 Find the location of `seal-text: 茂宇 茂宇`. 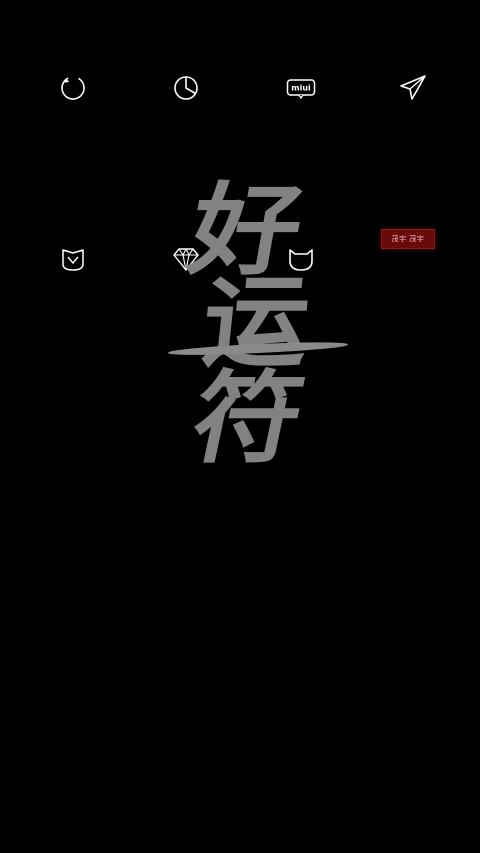

seal-text: 茂宇 茂宇 is located at coordinates (408, 239).